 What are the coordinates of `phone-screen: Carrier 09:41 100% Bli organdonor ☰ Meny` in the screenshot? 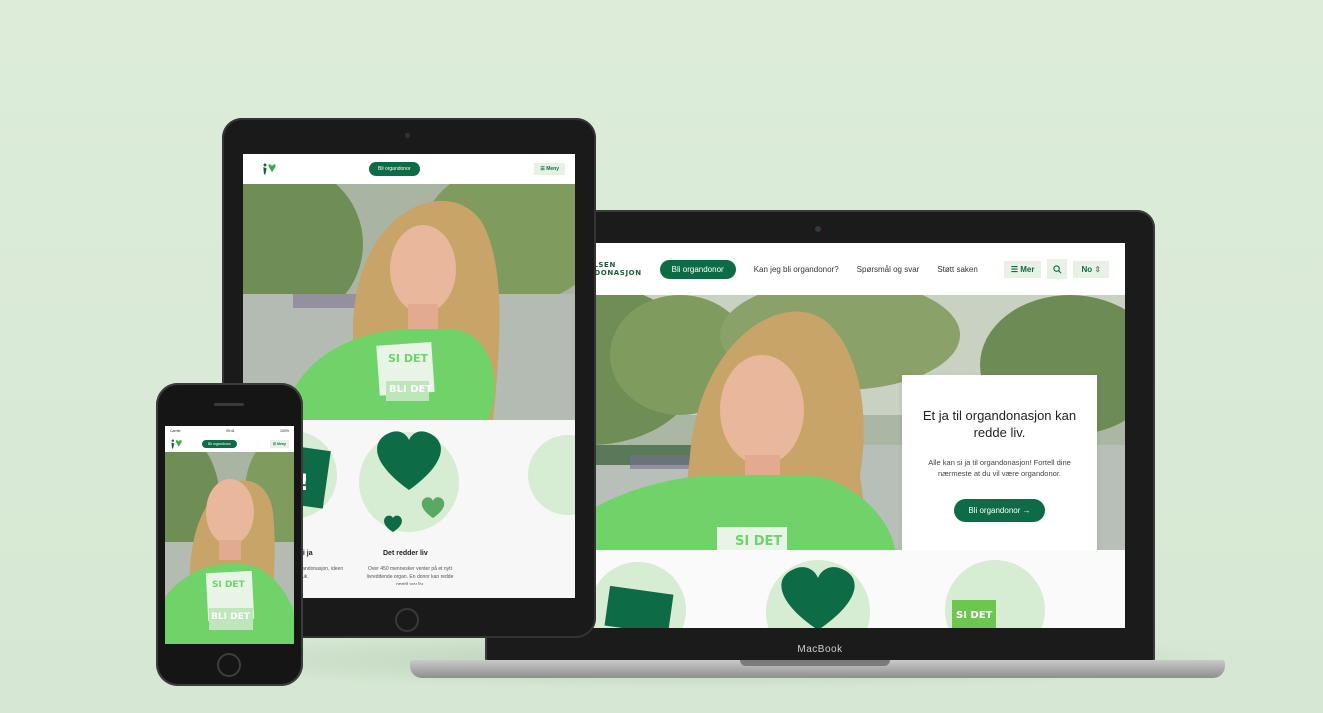 It's located at (229, 535).